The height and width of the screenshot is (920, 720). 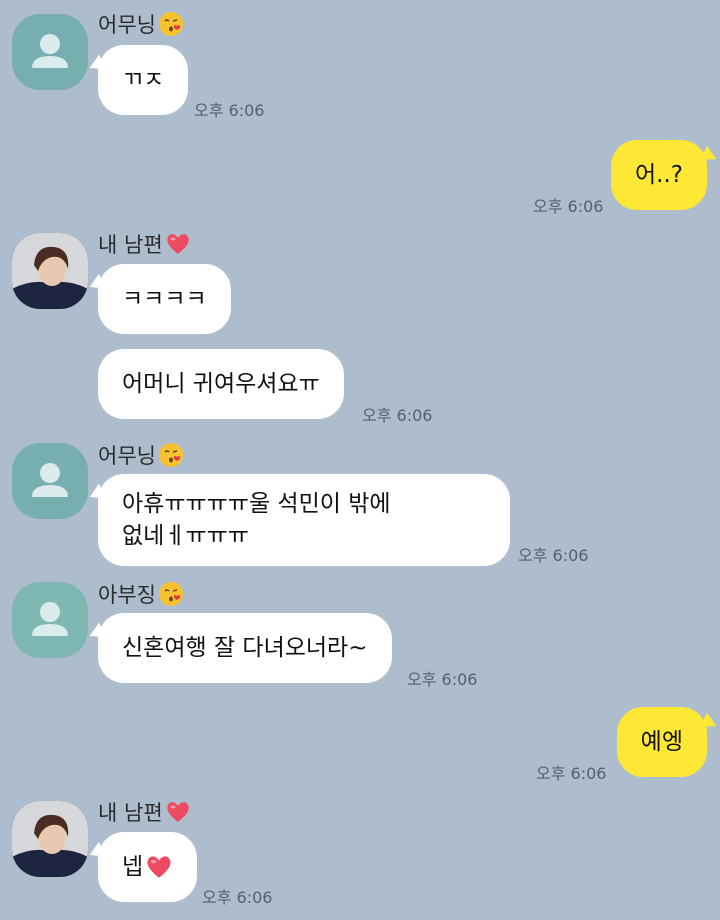 I want to click on message-bubble: ㄲㅈ, so click(x=143, y=80).